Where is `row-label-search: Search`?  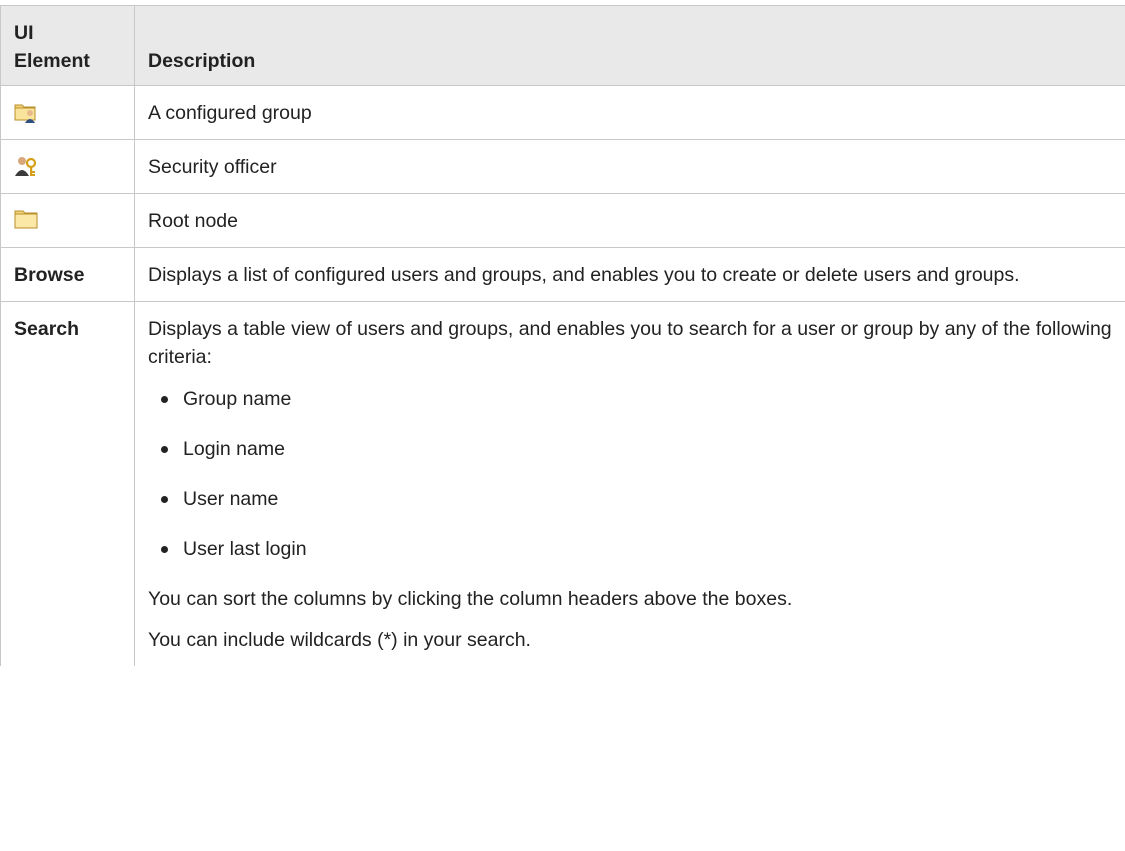
row-label-search: Search is located at coordinates (67, 483).